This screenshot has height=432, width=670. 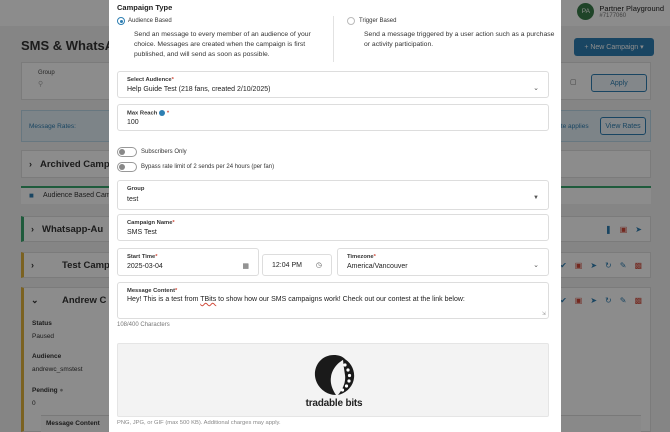 I want to click on timezone-value: America/Vancouver, so click(x=377, y=266).